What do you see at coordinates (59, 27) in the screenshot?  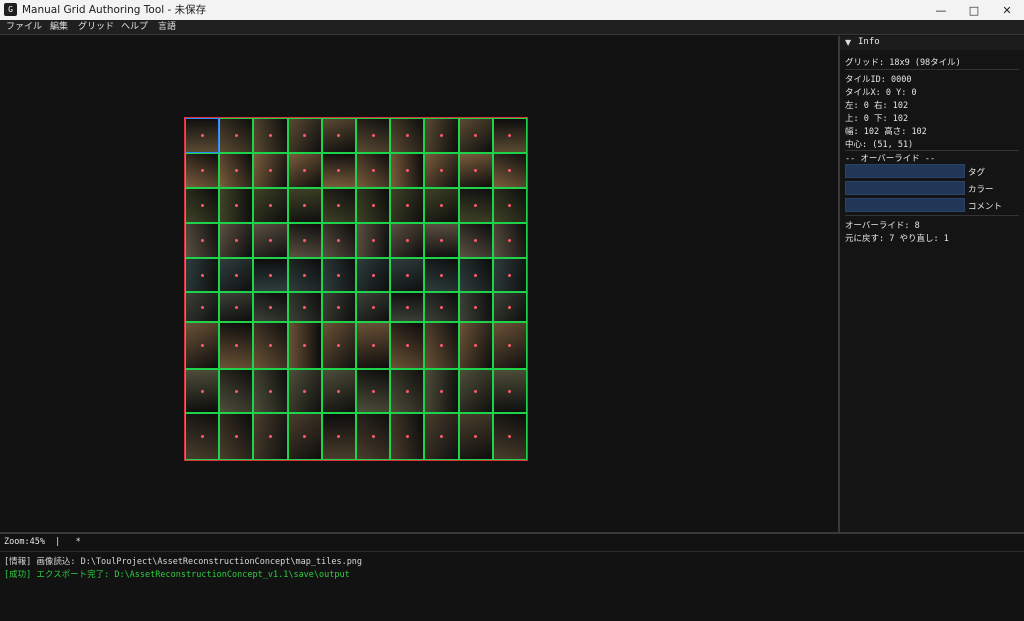 I see `menu-edit: 編集` at bounding box center [59, 27].